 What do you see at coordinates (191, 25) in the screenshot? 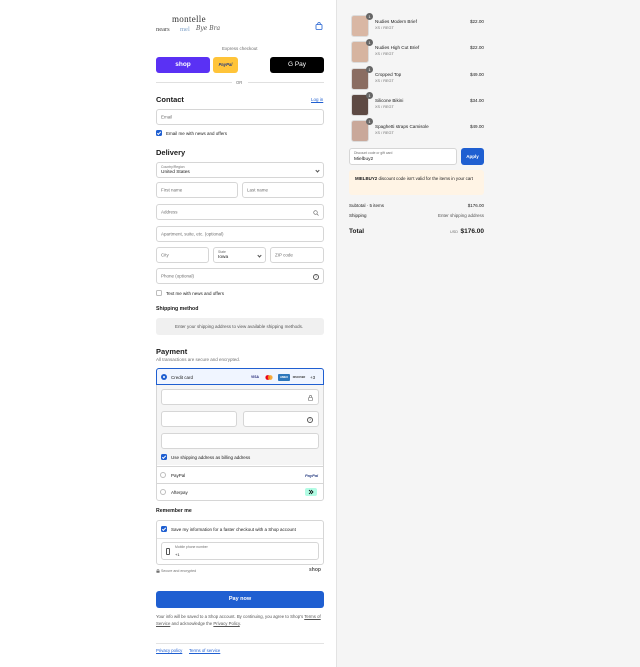
I see `brand-logo: montelle nears mel Bye Bra` at bounding box center [191, 25].